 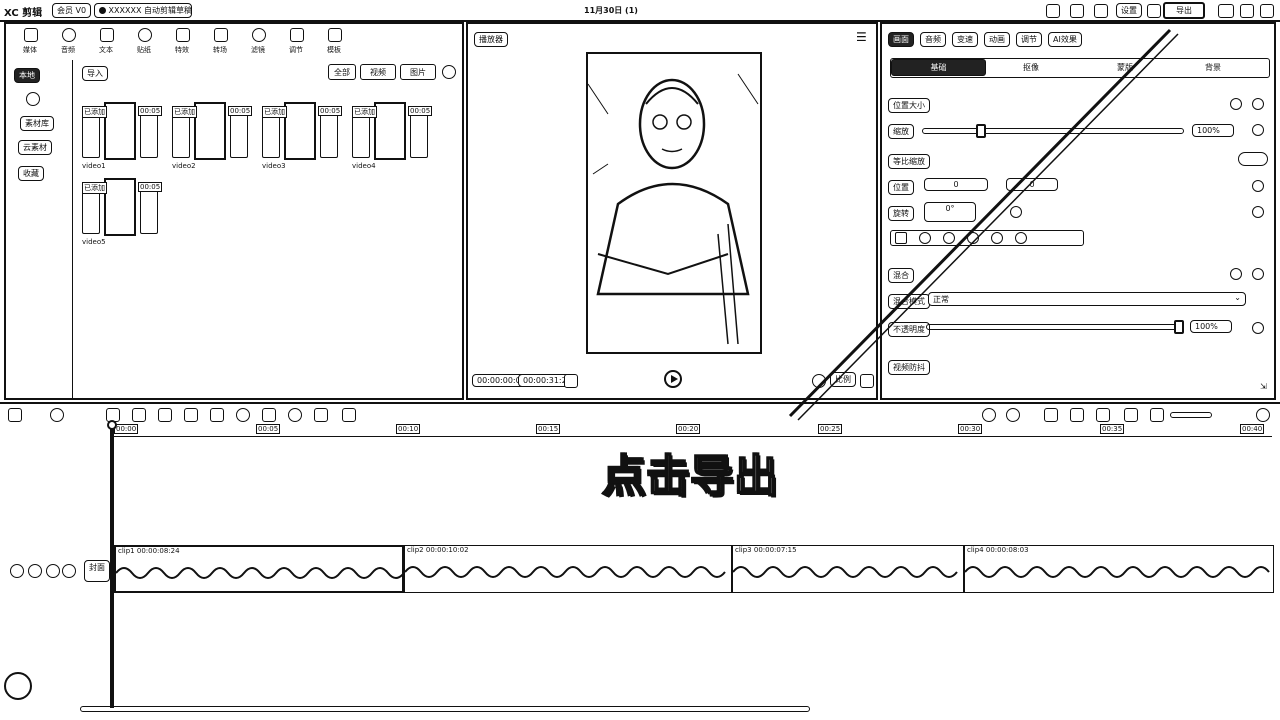 I want to click on project-name-field: XXXXXX 自动剪辑草稿, so click(x=143, y=10).